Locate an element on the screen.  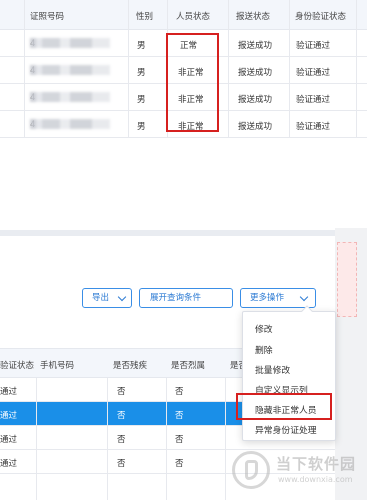
menu-item-batch-edit: 批量修改 is located at coordinates (272, 369).